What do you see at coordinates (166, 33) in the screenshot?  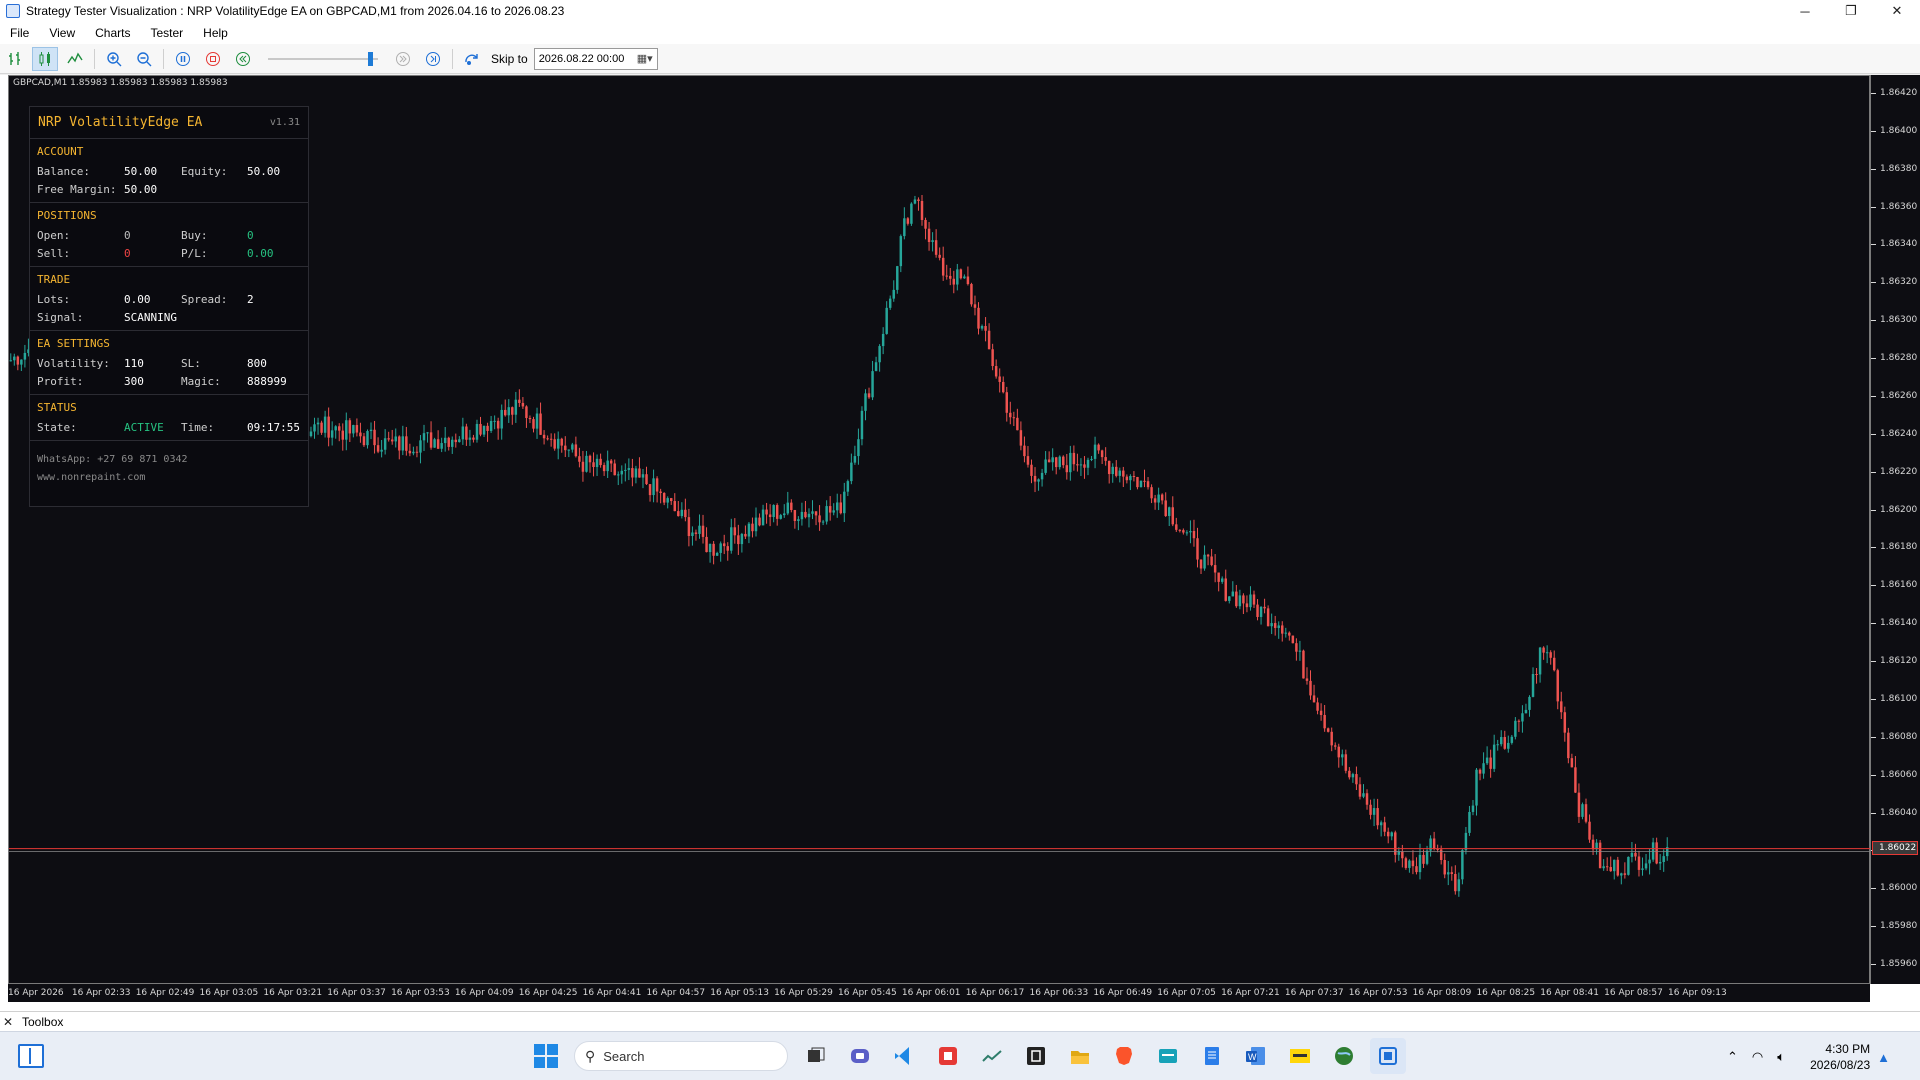 I see `menu-tester: Tester` at bounding box center [166, 33].